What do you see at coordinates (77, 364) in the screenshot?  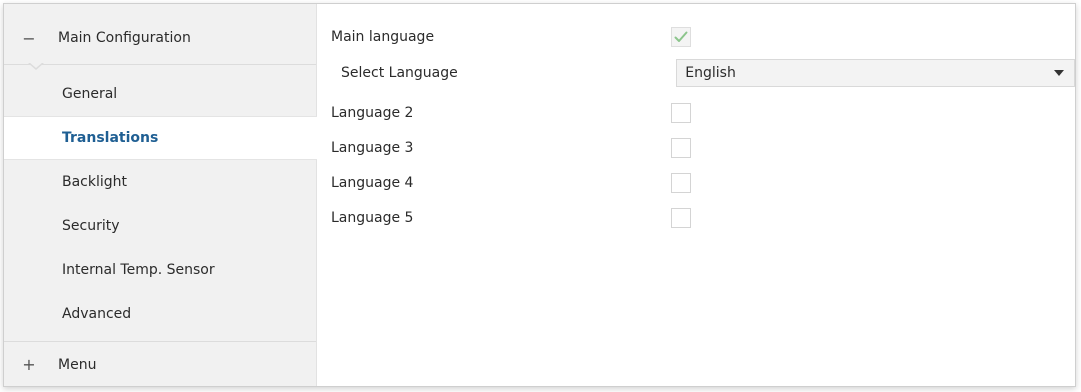 I see `menu-group-label: Menu` at bounding box center [77, 364].